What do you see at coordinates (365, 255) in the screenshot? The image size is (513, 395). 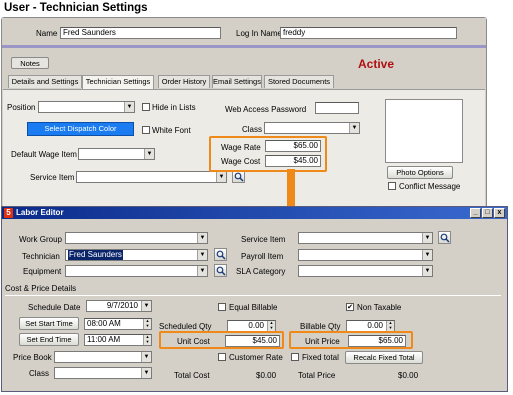 I see `payroll-item-dropdown: ▼` at bounding box center [365, 255].